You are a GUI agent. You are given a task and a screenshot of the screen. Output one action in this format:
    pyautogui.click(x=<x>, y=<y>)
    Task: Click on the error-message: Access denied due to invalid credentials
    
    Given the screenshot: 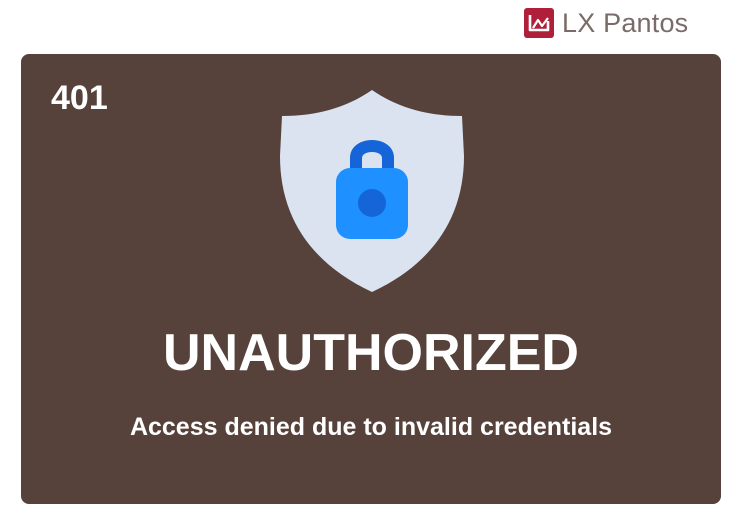 What is the action you would take?
    pyautogui.click(x=371, y=427)
    